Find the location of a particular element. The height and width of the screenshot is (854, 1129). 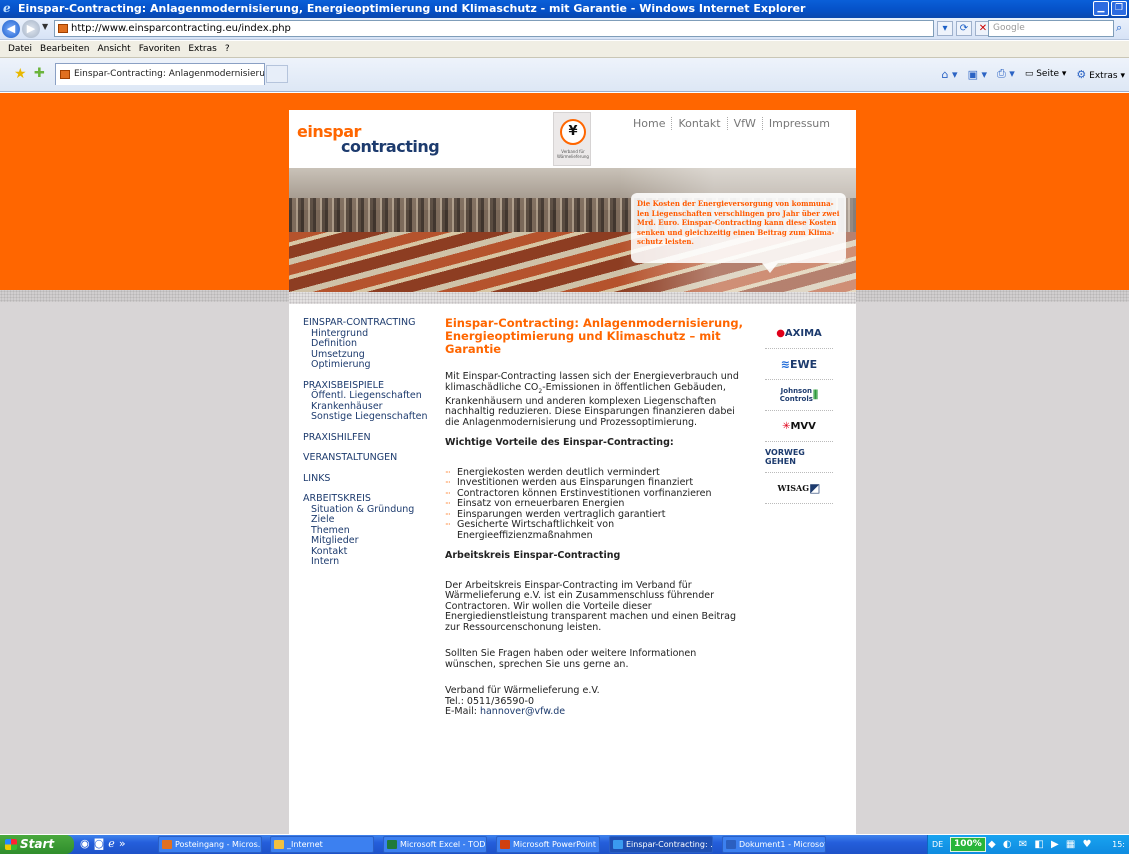

tray-icons: ◆ ◐ ✉ ◧ ▶ ▦ ♥ is located at coordinates (1040, 844).